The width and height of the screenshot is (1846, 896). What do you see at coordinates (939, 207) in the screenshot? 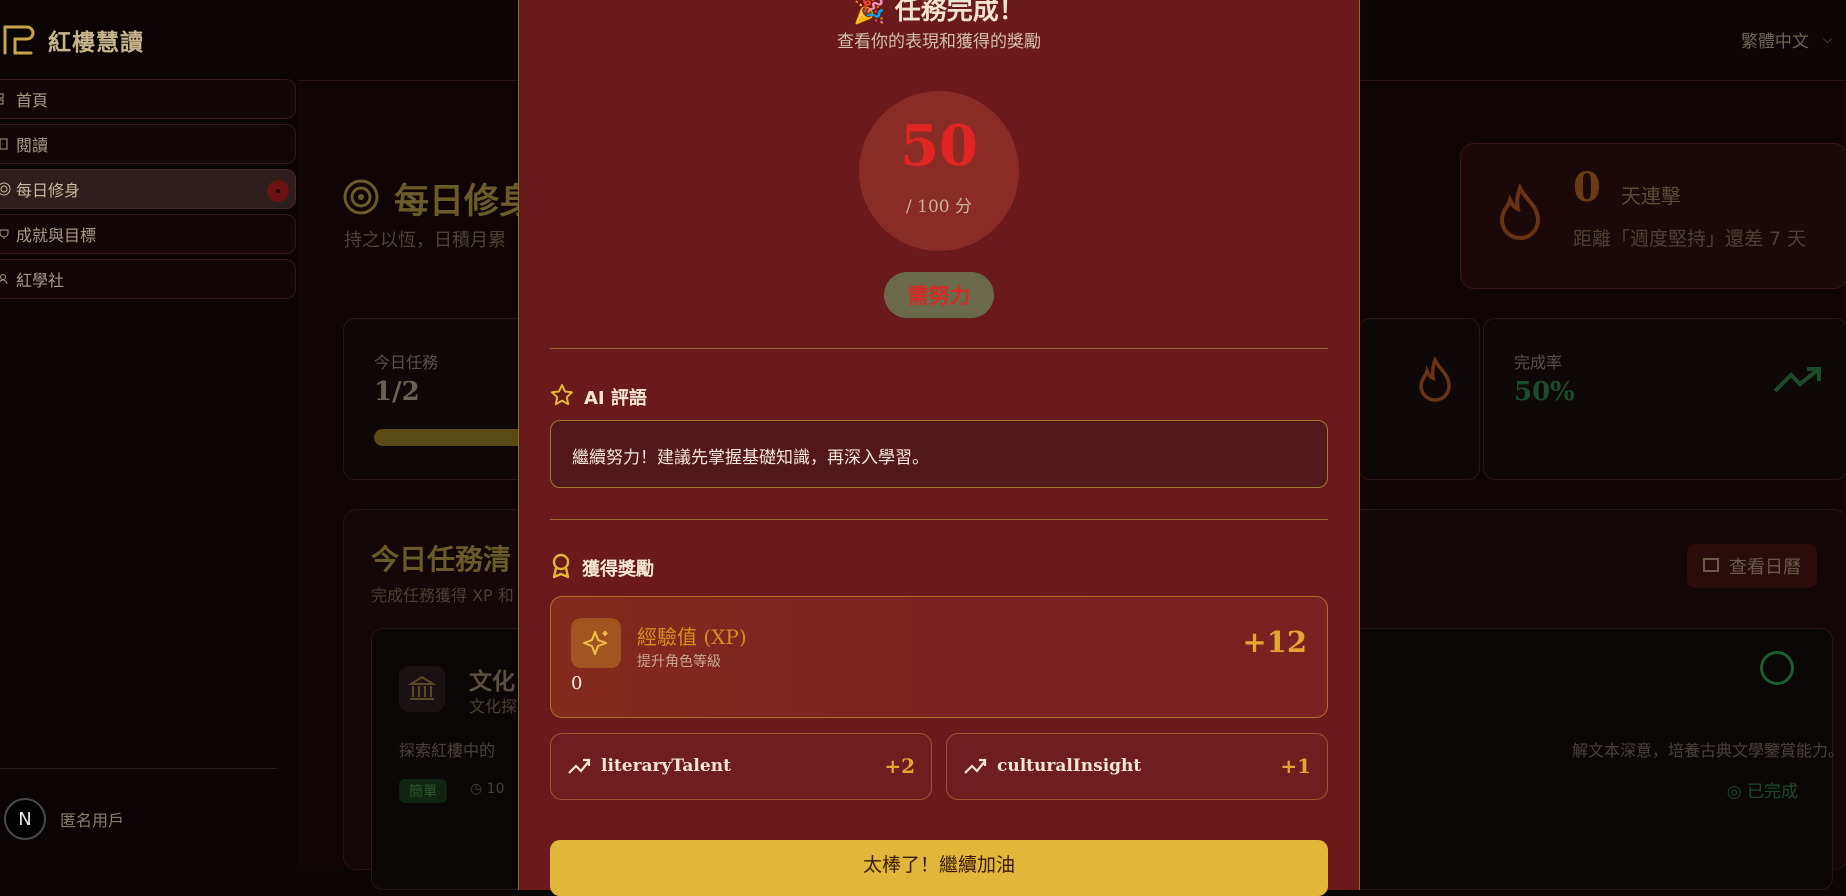
I see `score-total: / 100 分` at bounding box center [939, 207].